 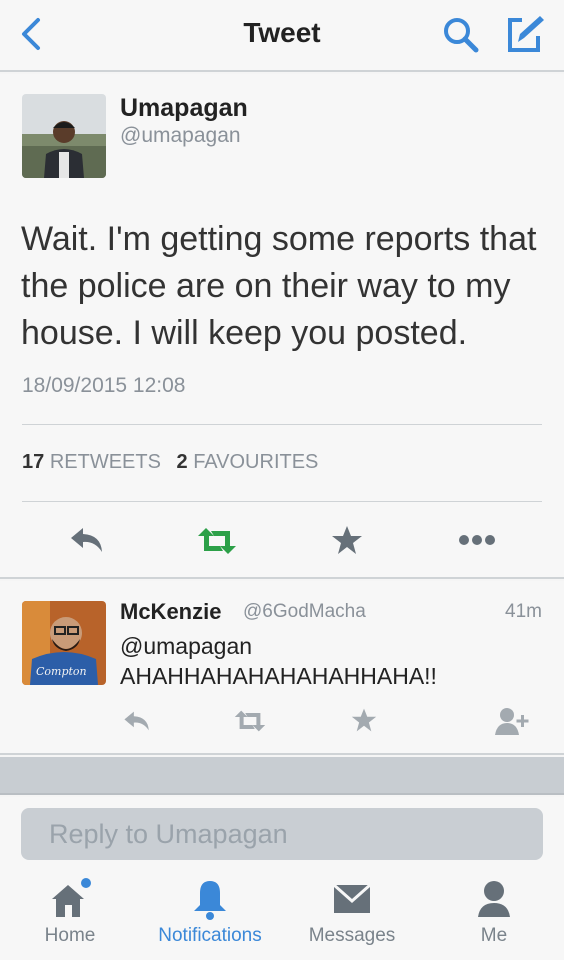 What do you see at coordinates (494, 899) in the screenshot?
I see `person-icon` at bounding box center [494, 899].